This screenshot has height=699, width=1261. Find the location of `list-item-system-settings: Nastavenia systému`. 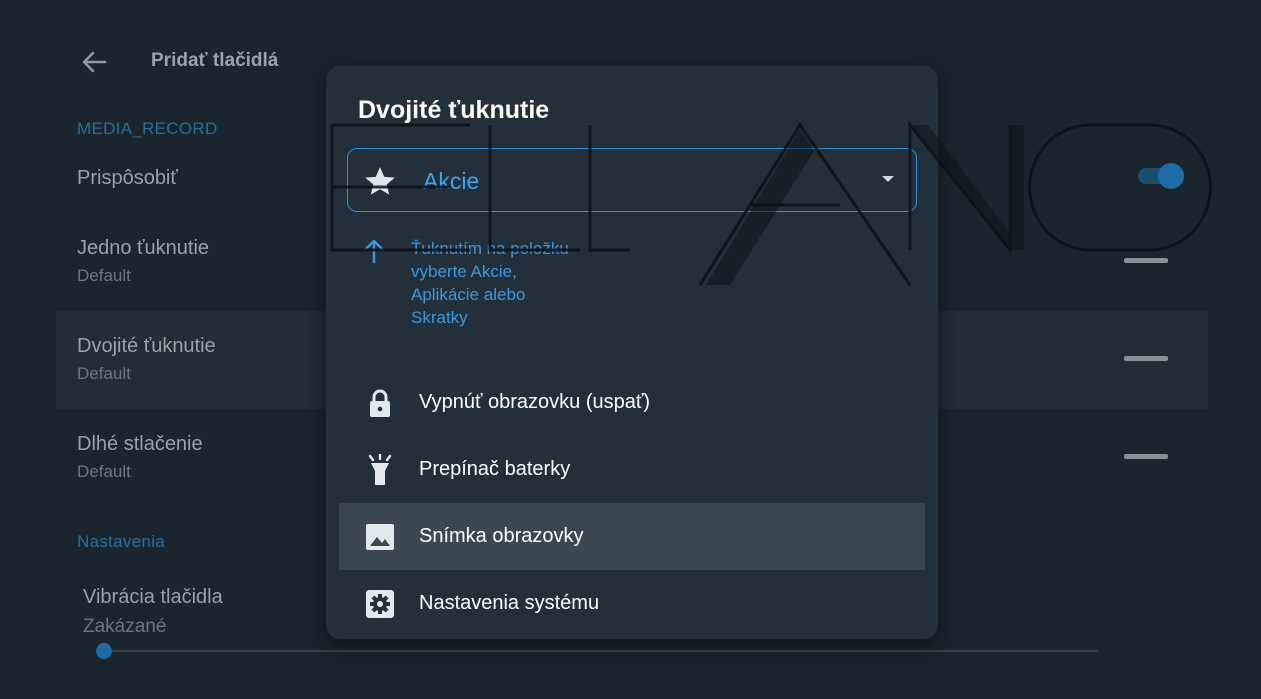

list-item-system-settings: Nastavenia systému is located at coordinates (632, 603).